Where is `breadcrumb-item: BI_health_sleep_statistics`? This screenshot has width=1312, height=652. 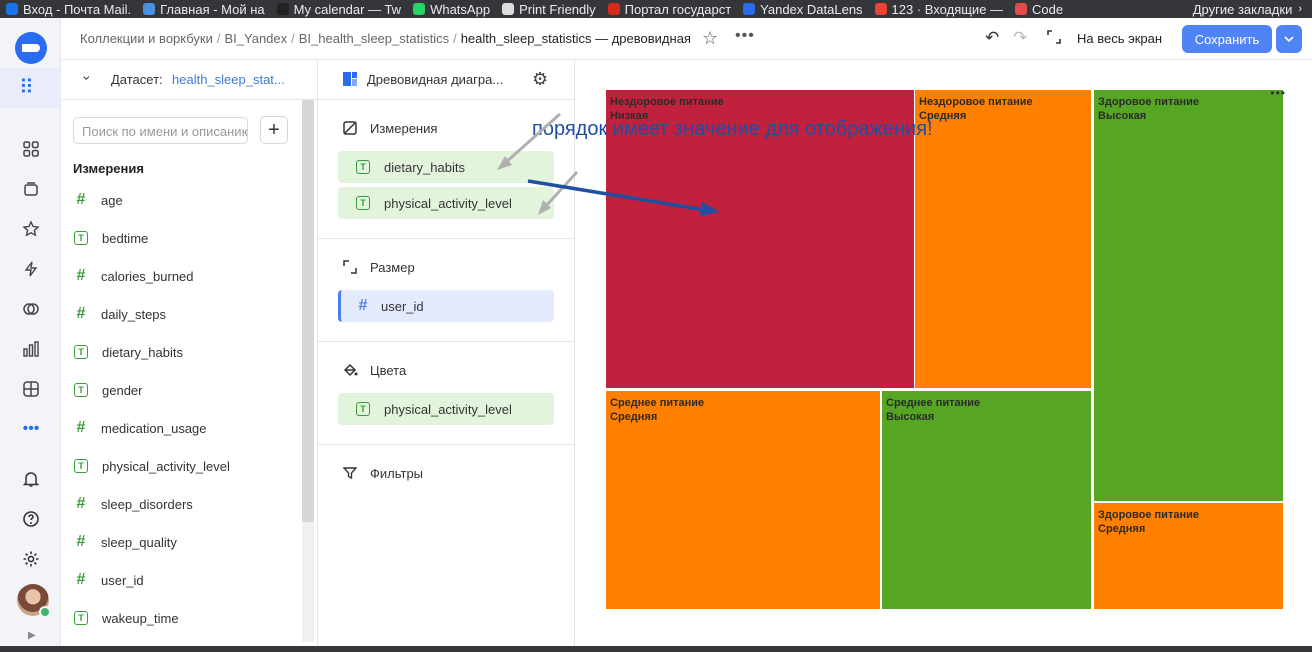 breadcrumb-item: BI_health_sleep_statistics is located at coordinates (374, 38).